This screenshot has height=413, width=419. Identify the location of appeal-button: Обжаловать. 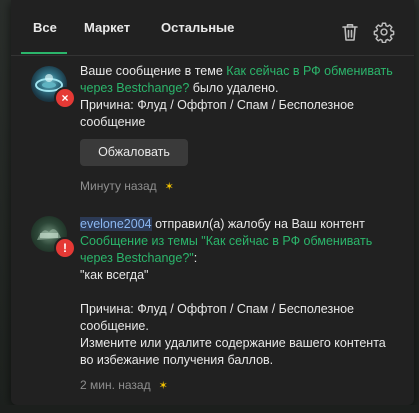
(134, 152).